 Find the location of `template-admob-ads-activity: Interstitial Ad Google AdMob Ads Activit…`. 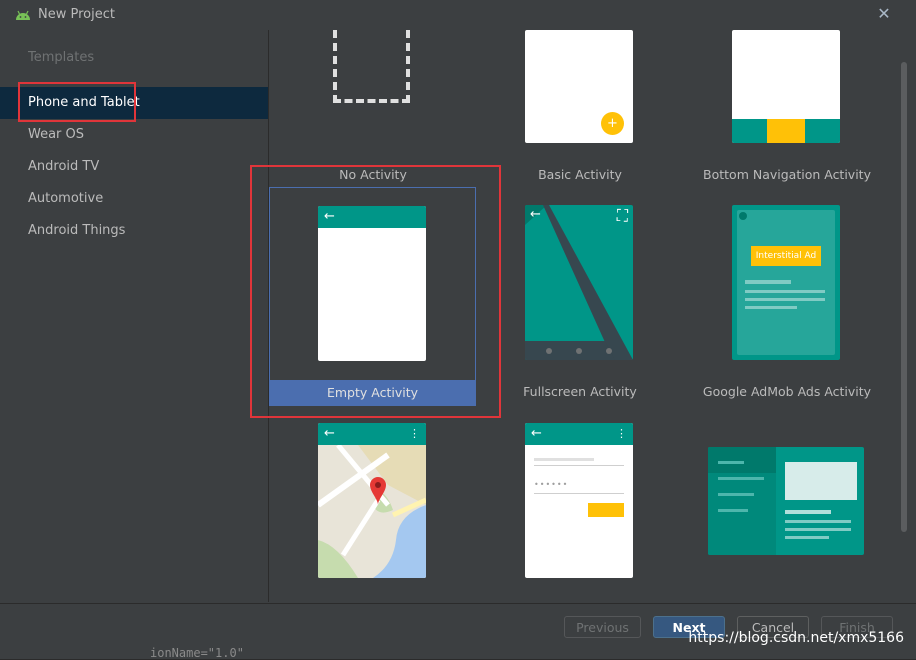

template-admob-ads-activity: Interstitial Ad Google AdMob Ads Activit… is located at coordinates (787, 296).